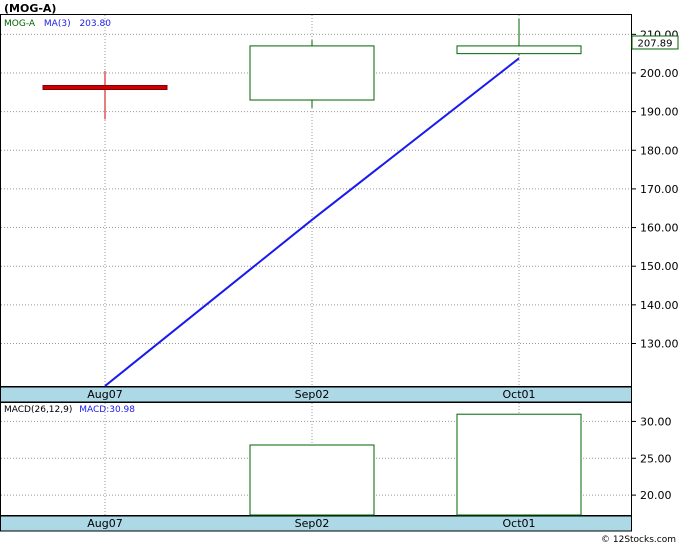 This screenshot has width=680, height=546. I want to click on macd-legend: MACD(26,12,9) MACD:30.98, so click(69, 410).